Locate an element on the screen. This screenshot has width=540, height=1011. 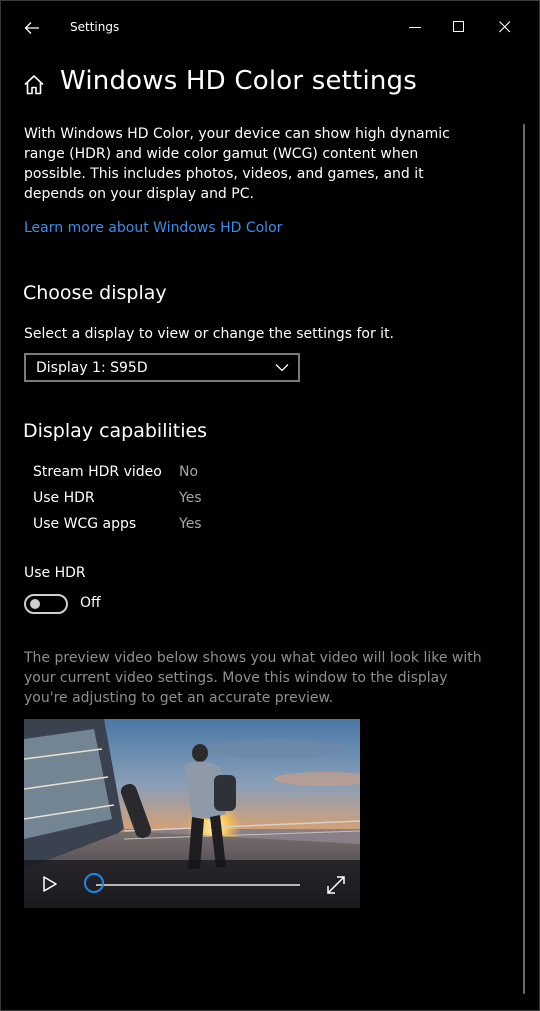
page-title: Windows HD Color settings is located at coordinates (238, 81).